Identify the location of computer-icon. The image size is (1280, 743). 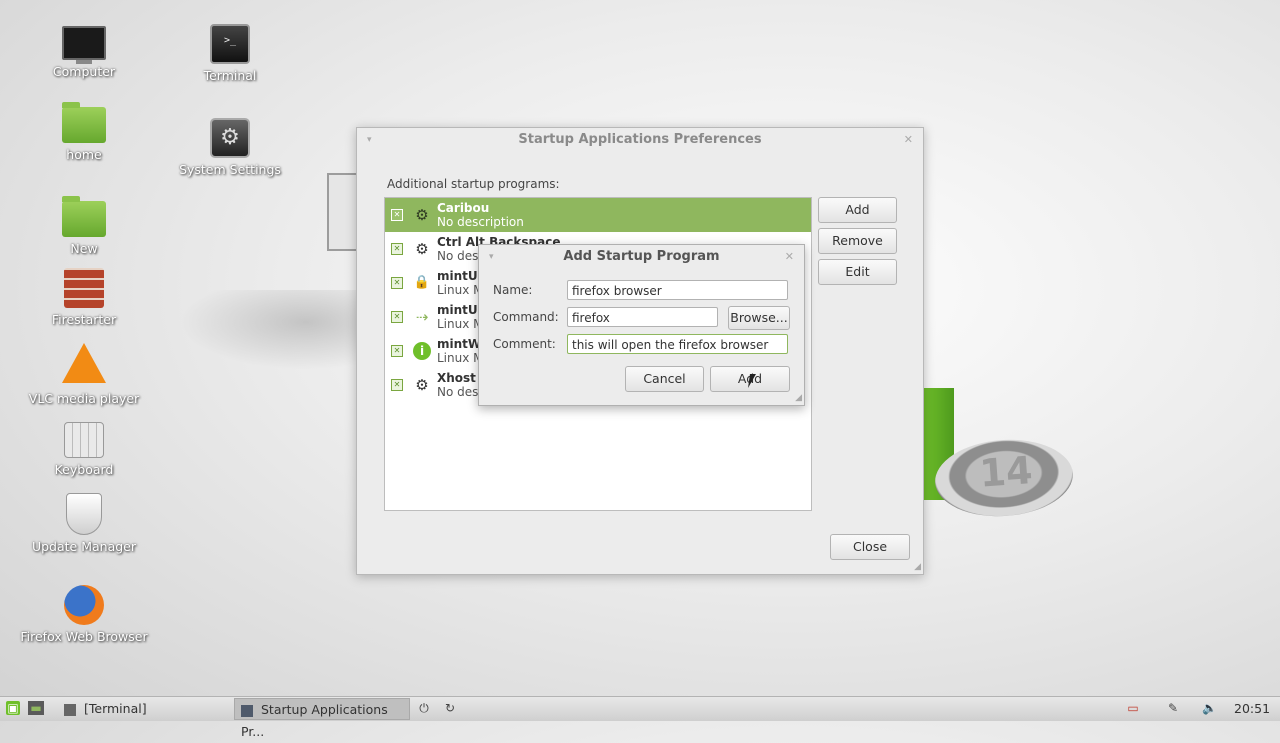
(84, 45).